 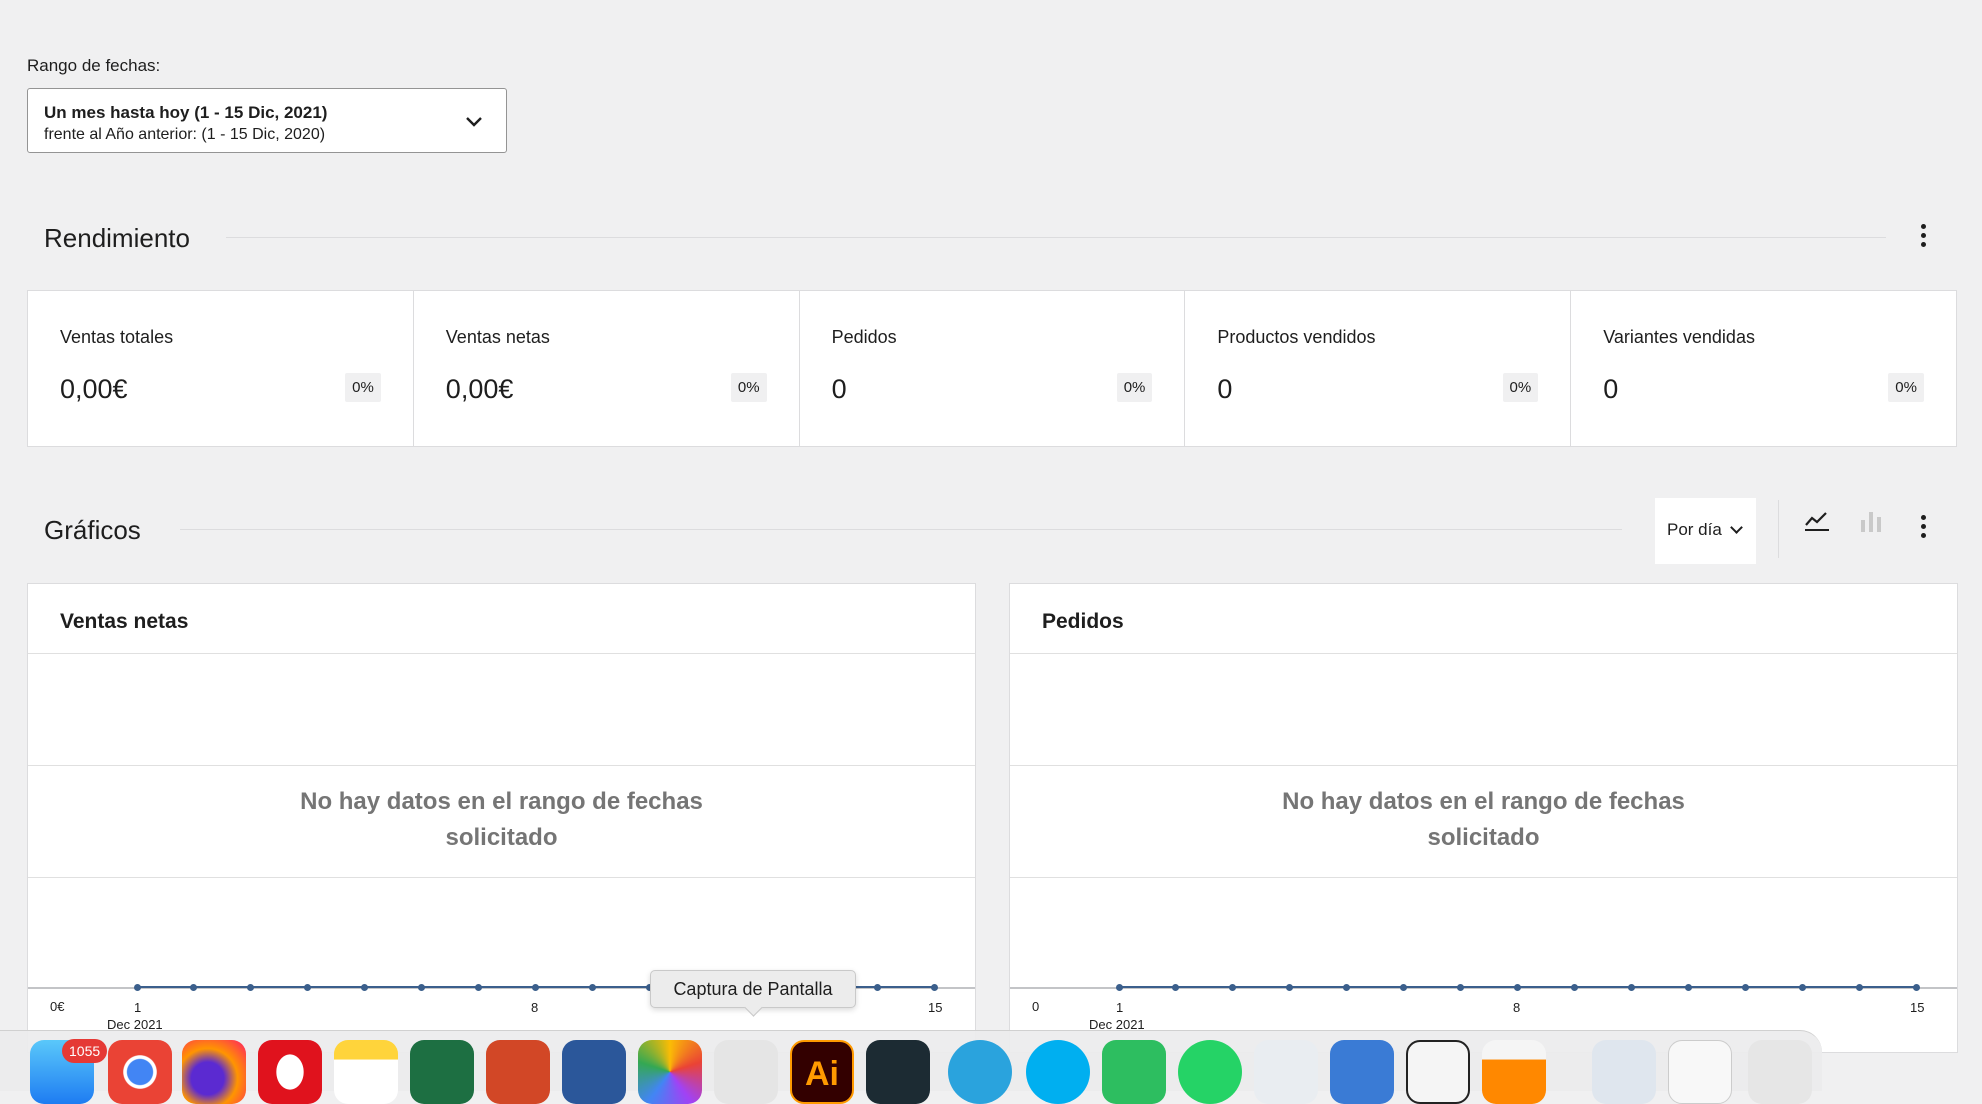 I want to click on whatsapp-icon, so click(x=1210, y=1072).